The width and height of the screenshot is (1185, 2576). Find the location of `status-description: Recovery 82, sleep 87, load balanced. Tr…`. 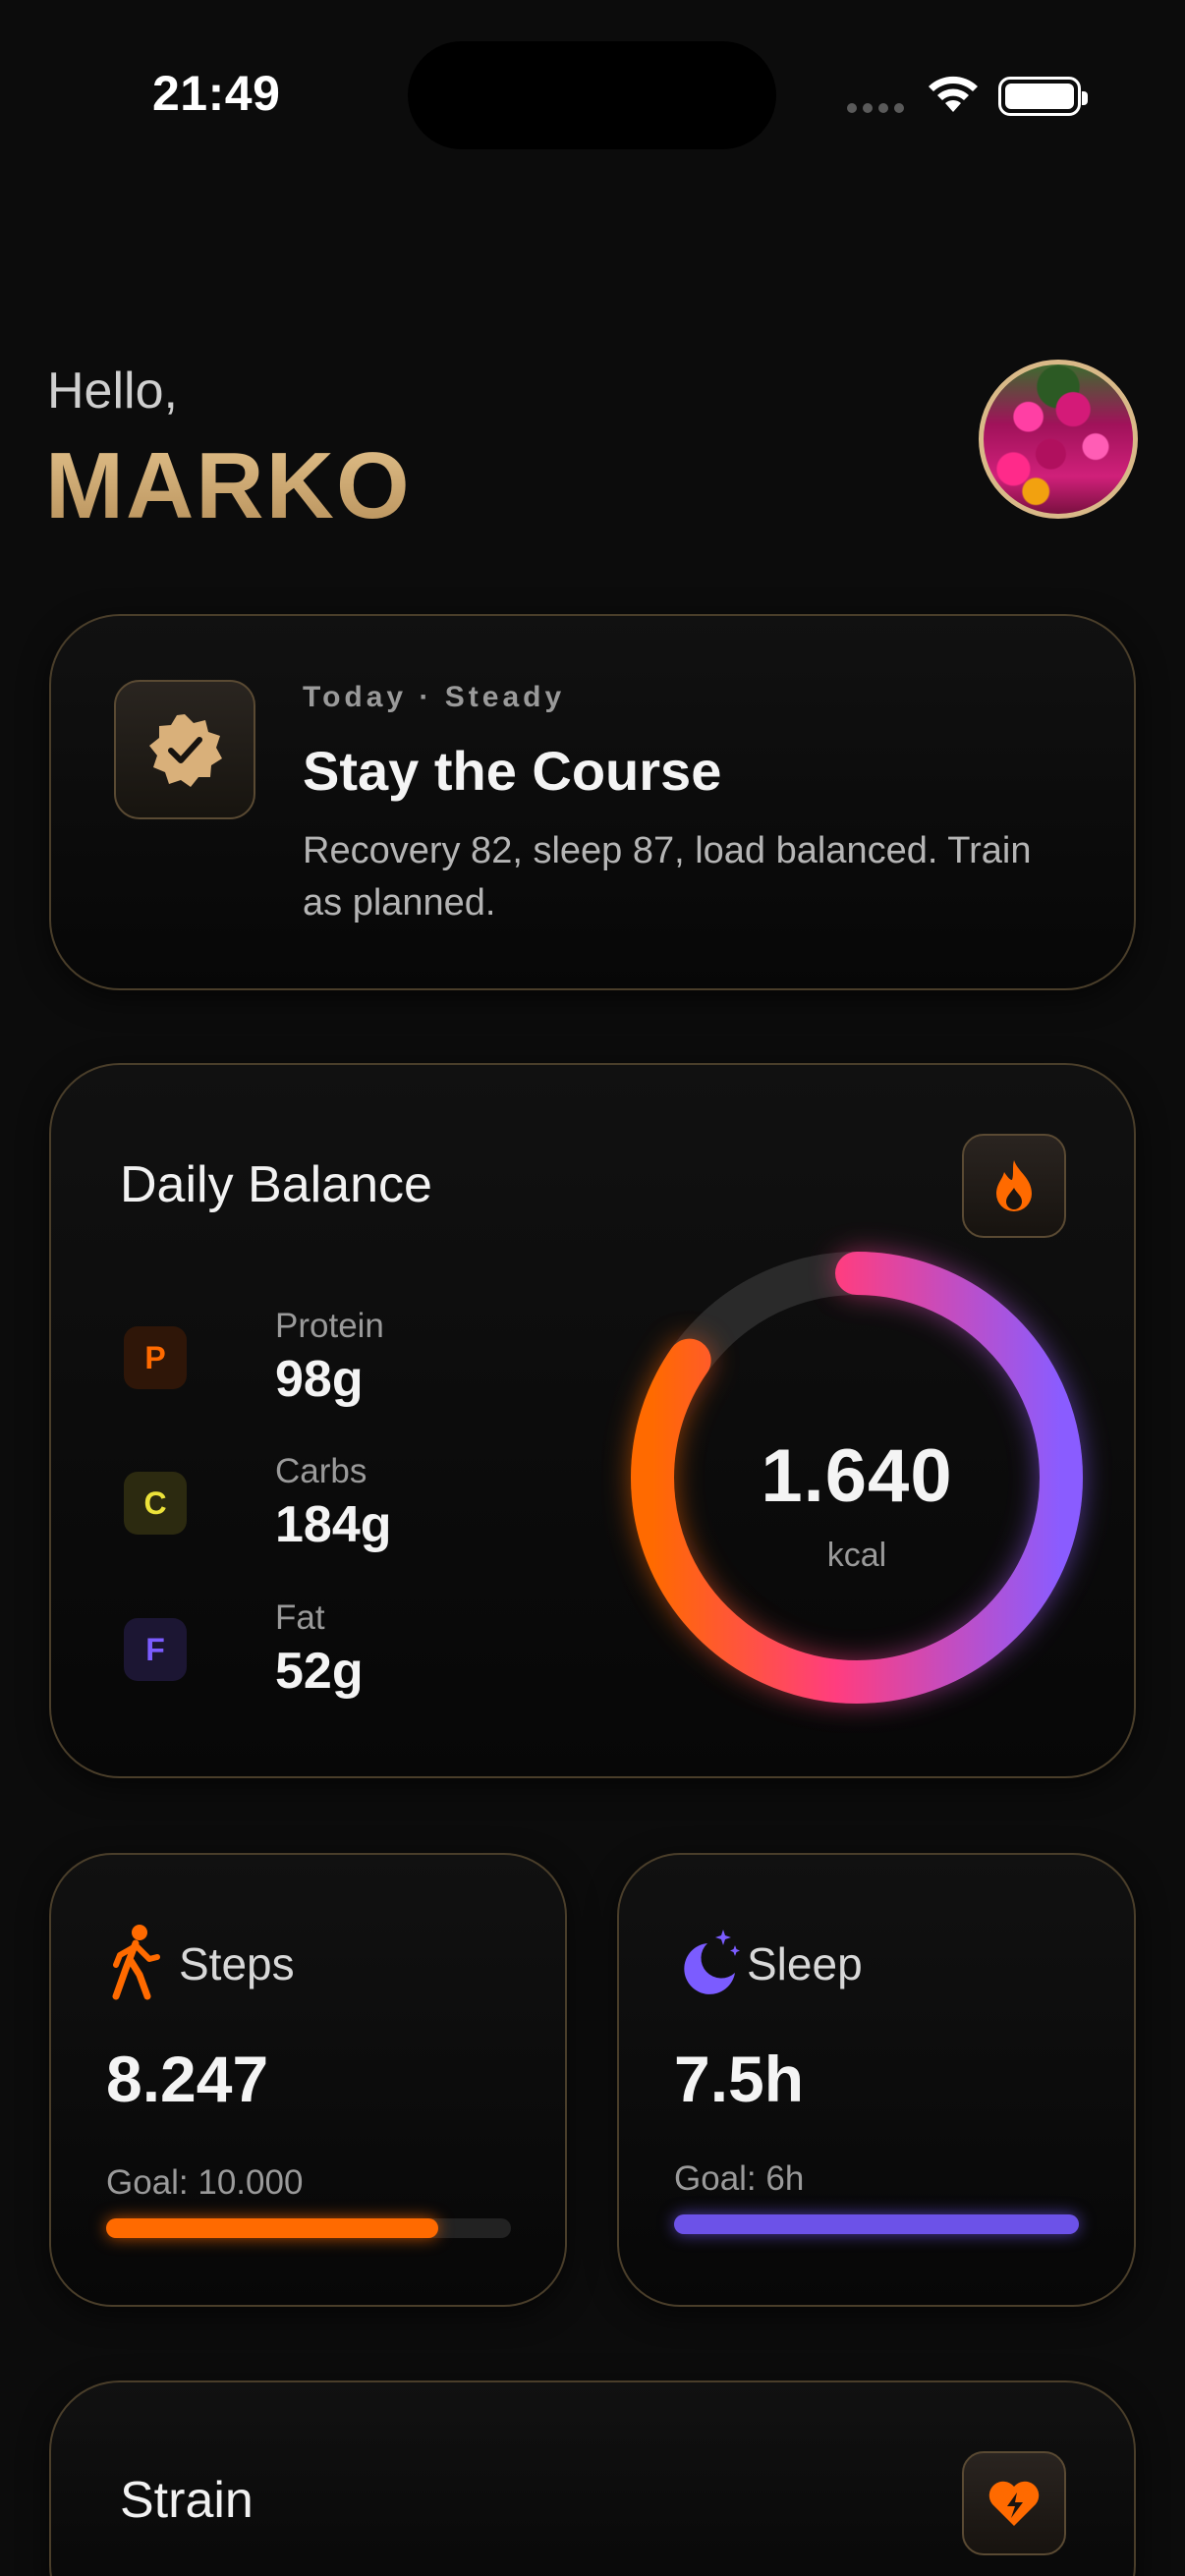

status-description: Recovery 82, sleep 87, load balanced. Tr… is located at coordinates (668, 877).